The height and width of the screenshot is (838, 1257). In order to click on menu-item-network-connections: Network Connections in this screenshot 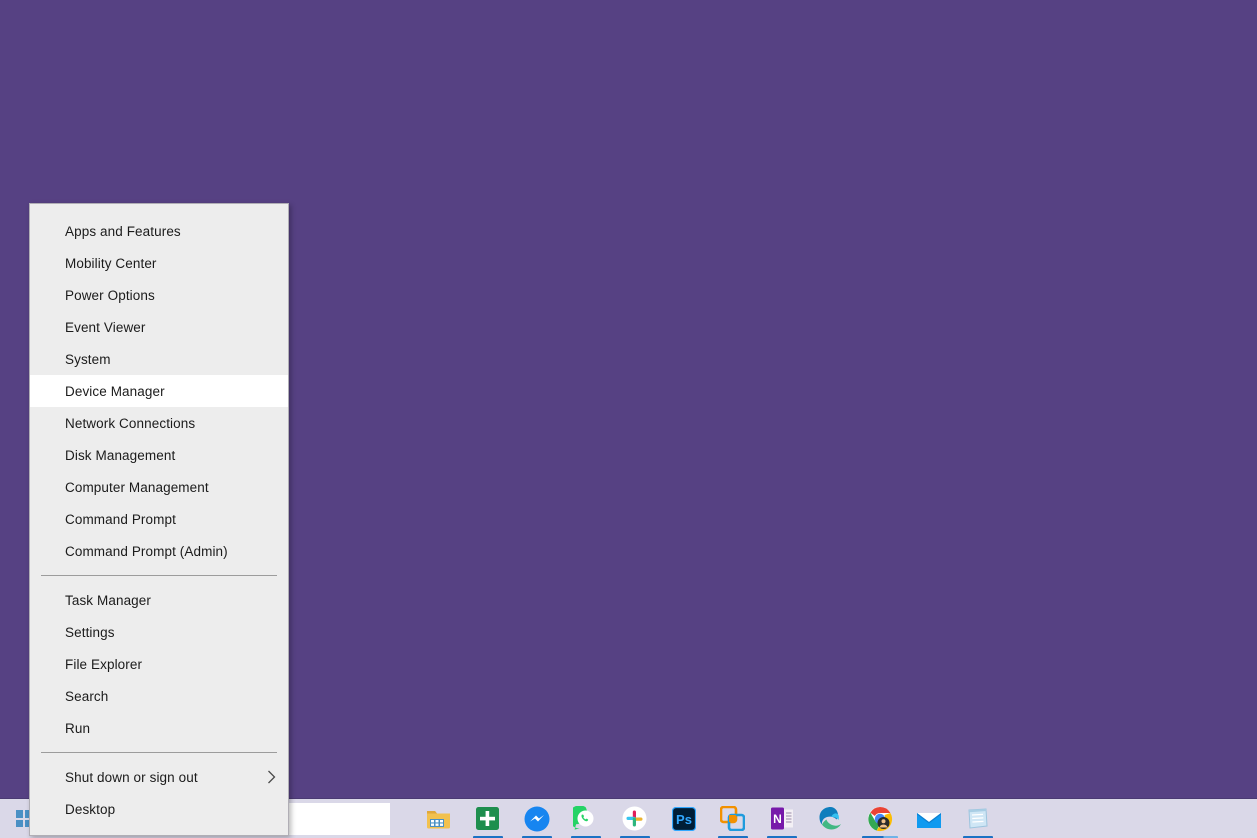, I will do `click(159, 423)`.